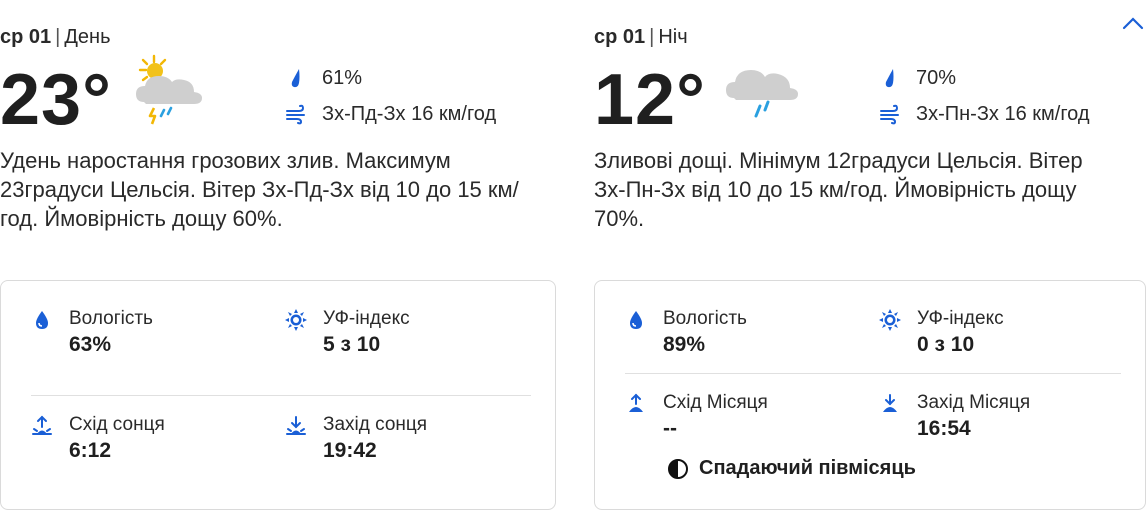  Describe the element at coordinates (350, 450) in the screenshot. I see `sunset-value: 19:42` at that location.